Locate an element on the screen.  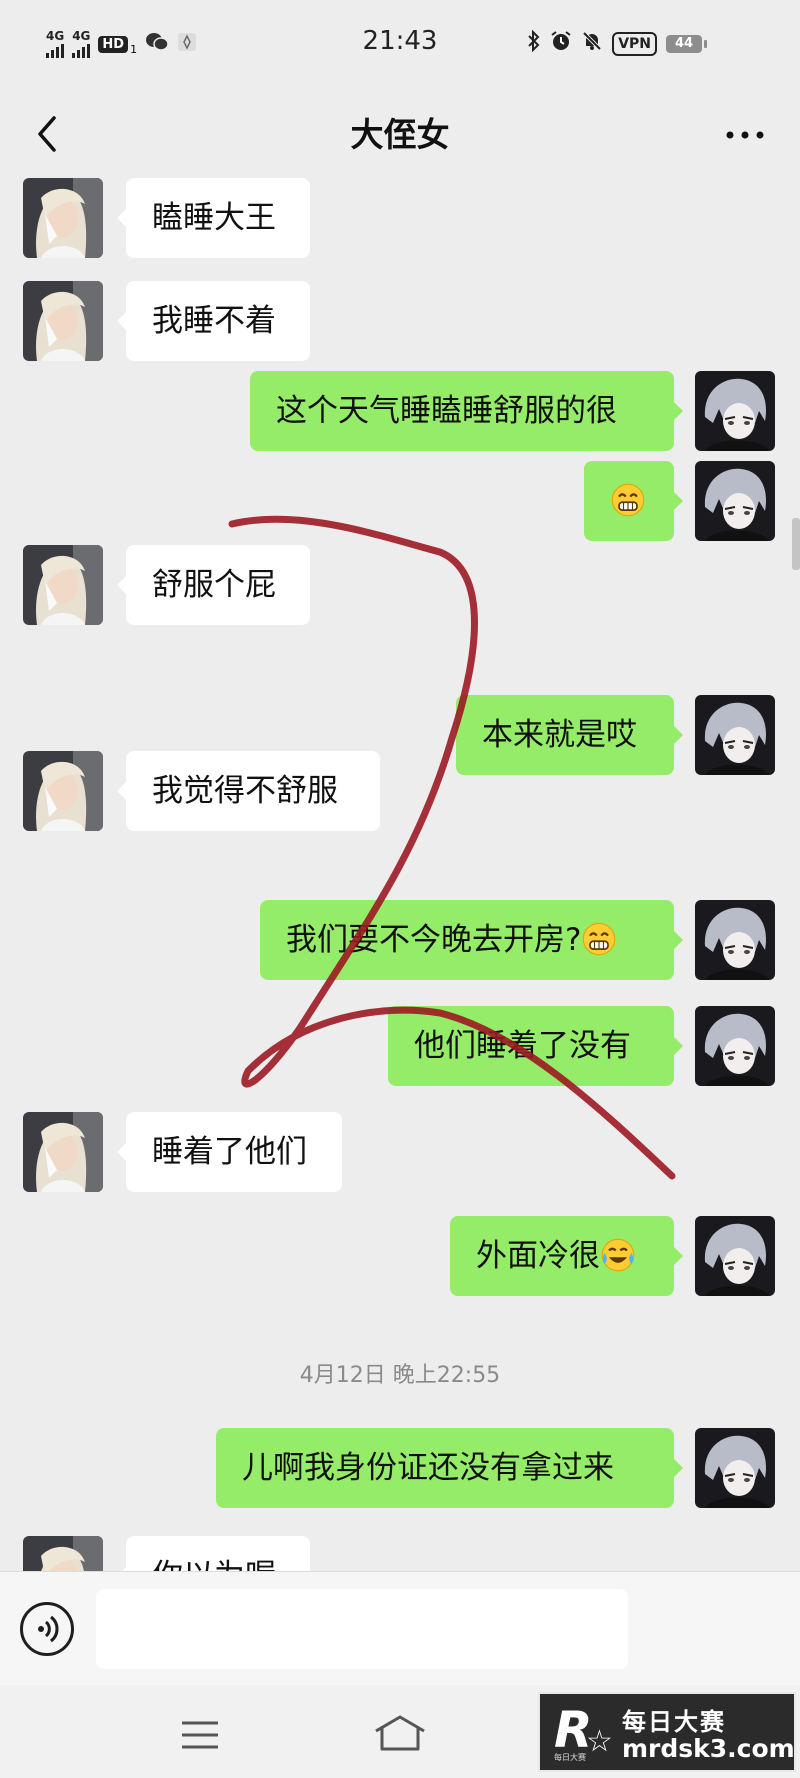
menu-button is located at coordinates (200, 1735).